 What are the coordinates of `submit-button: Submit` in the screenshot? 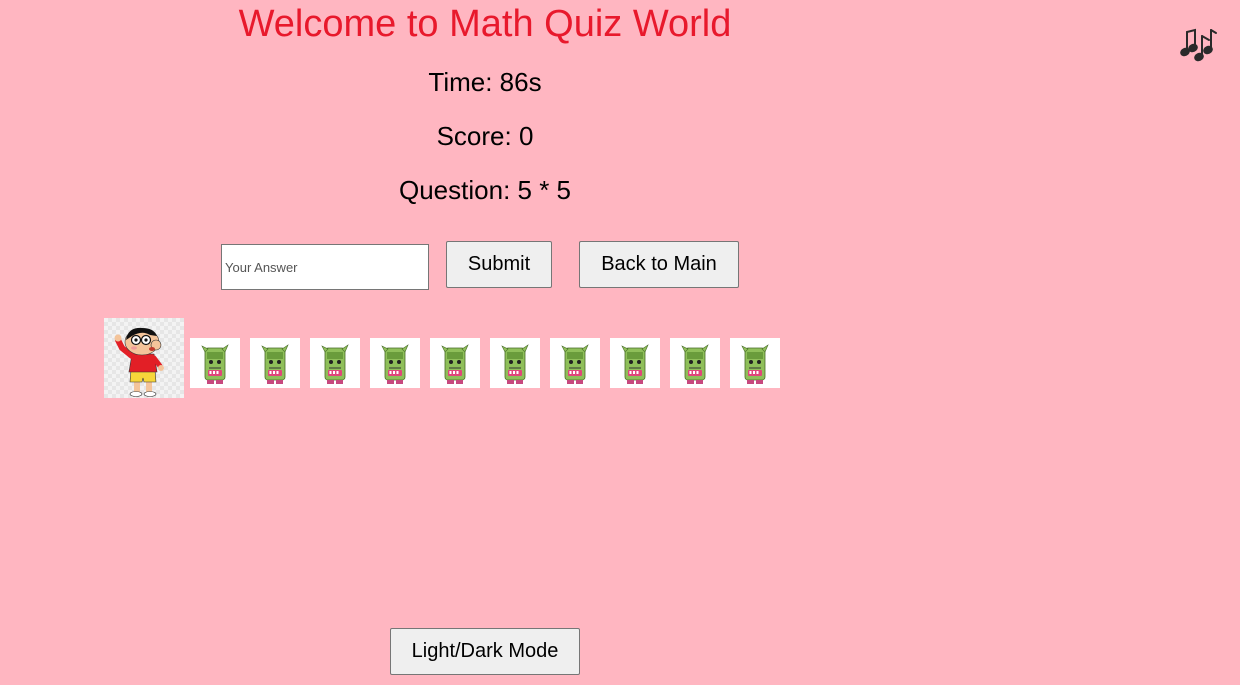 It's located at (499, 264).